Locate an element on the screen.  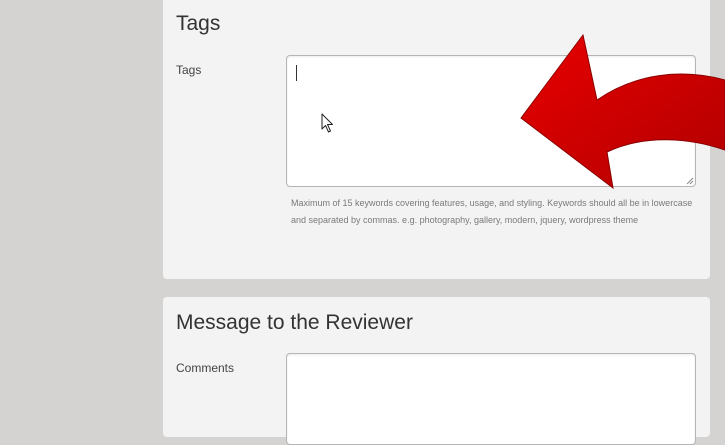
tags-field-label: Tags is located at coordinates (189, 70).